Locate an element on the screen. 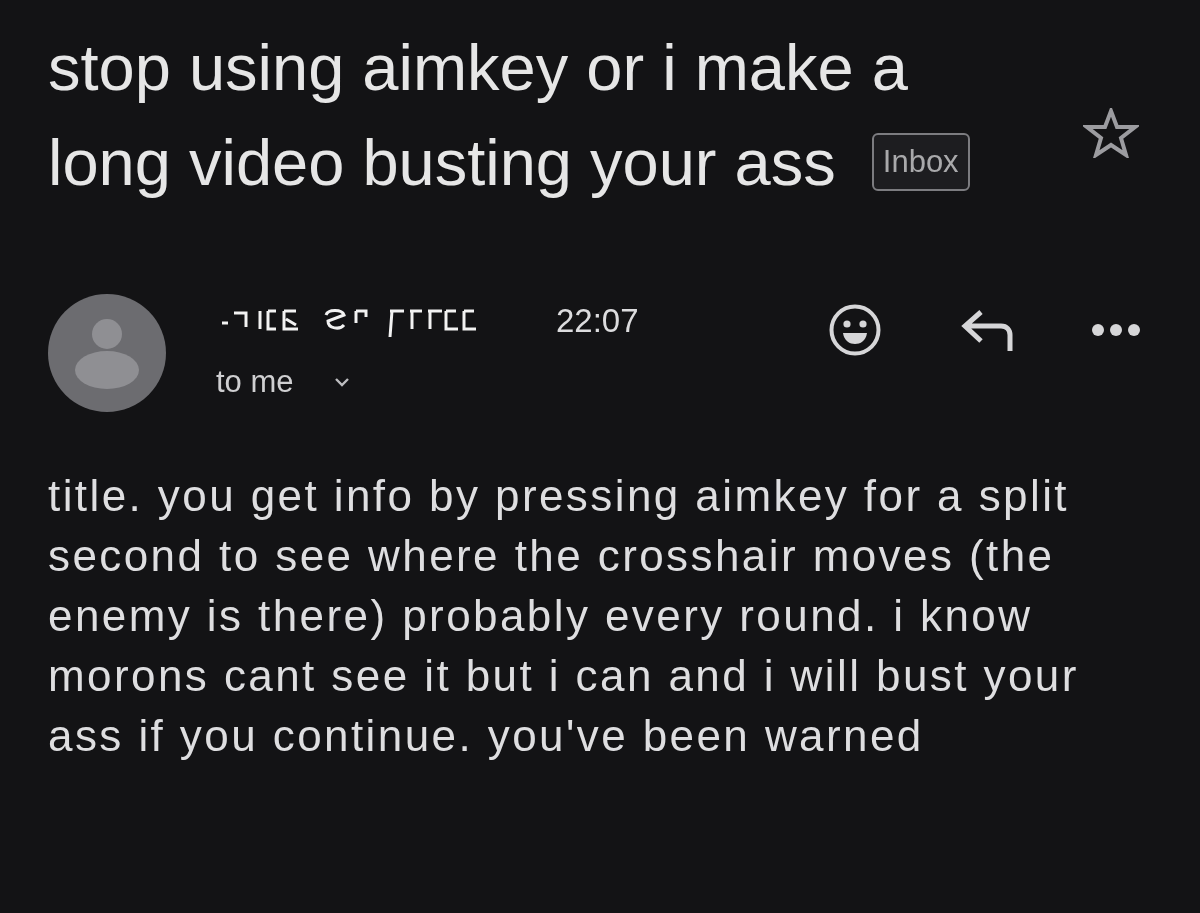 The image size is (1200, 913). ellipsis-icon is located at coordinates (1116, 330).